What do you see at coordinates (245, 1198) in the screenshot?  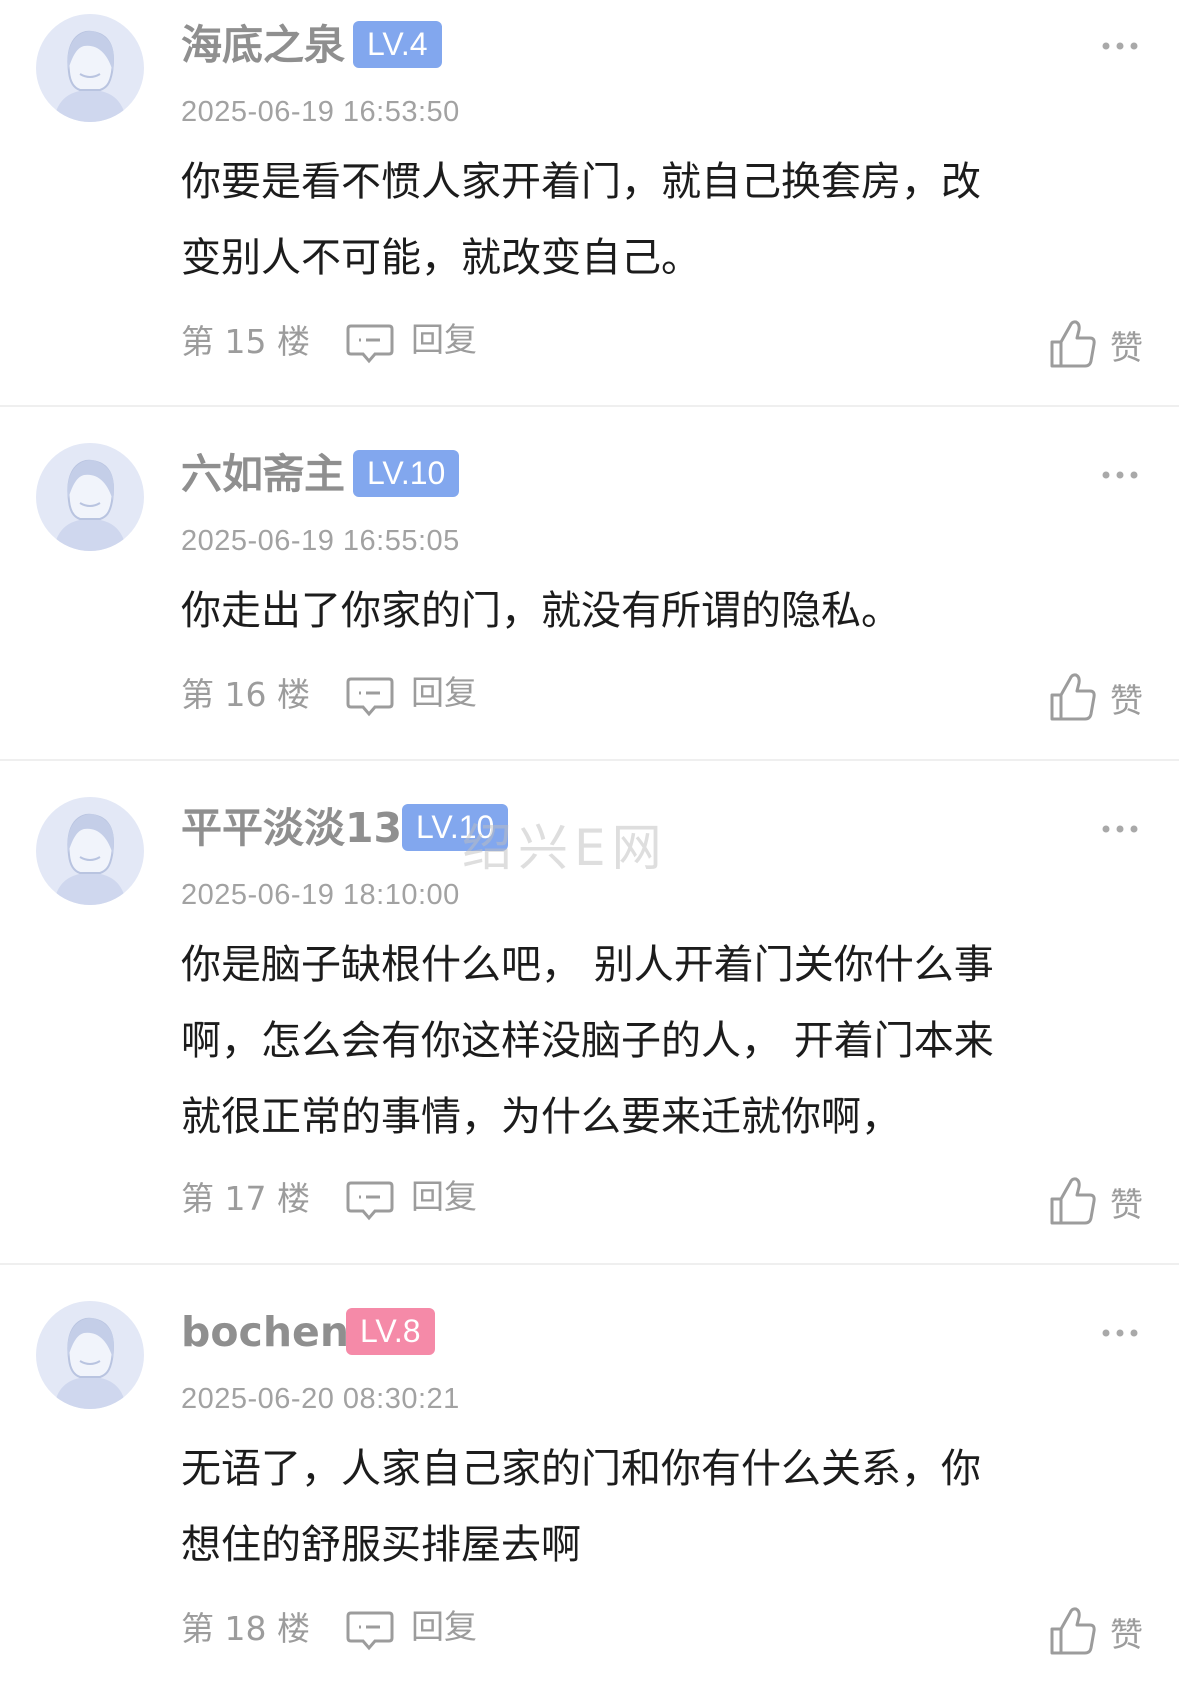 I see `floor-number: 第 17 楼` at bounding box center [245, 1198].